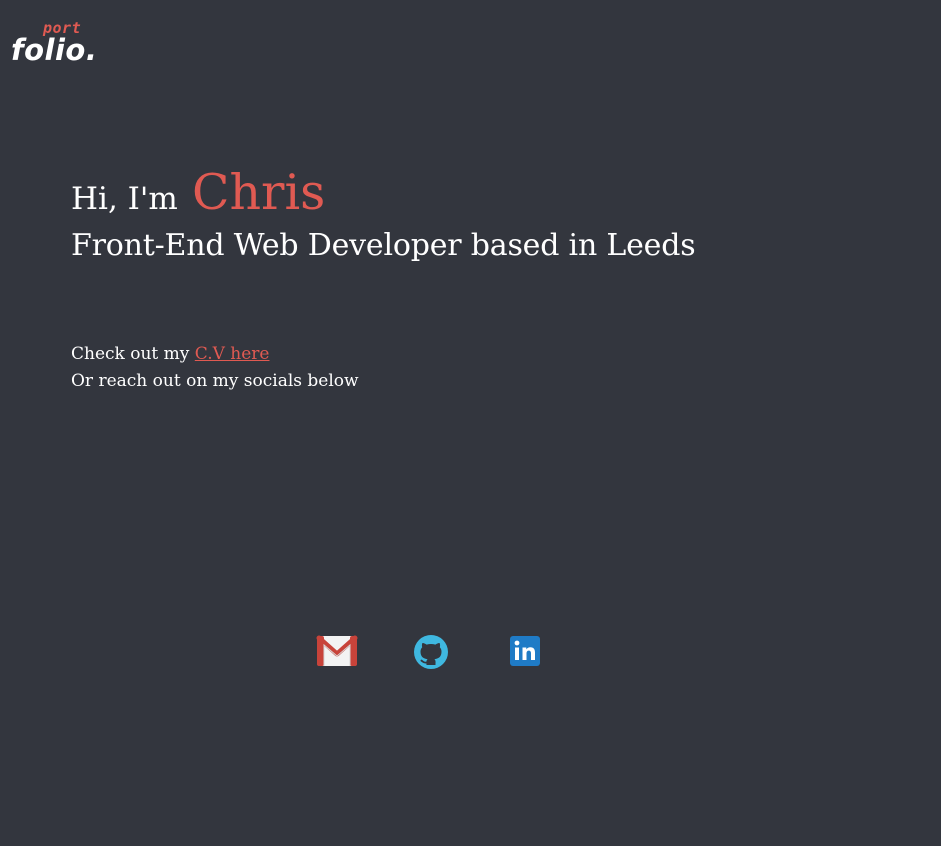  Describe the element at coordinates (259, 192) in the screenshot. I see `greeting-name: Chris` at that location.